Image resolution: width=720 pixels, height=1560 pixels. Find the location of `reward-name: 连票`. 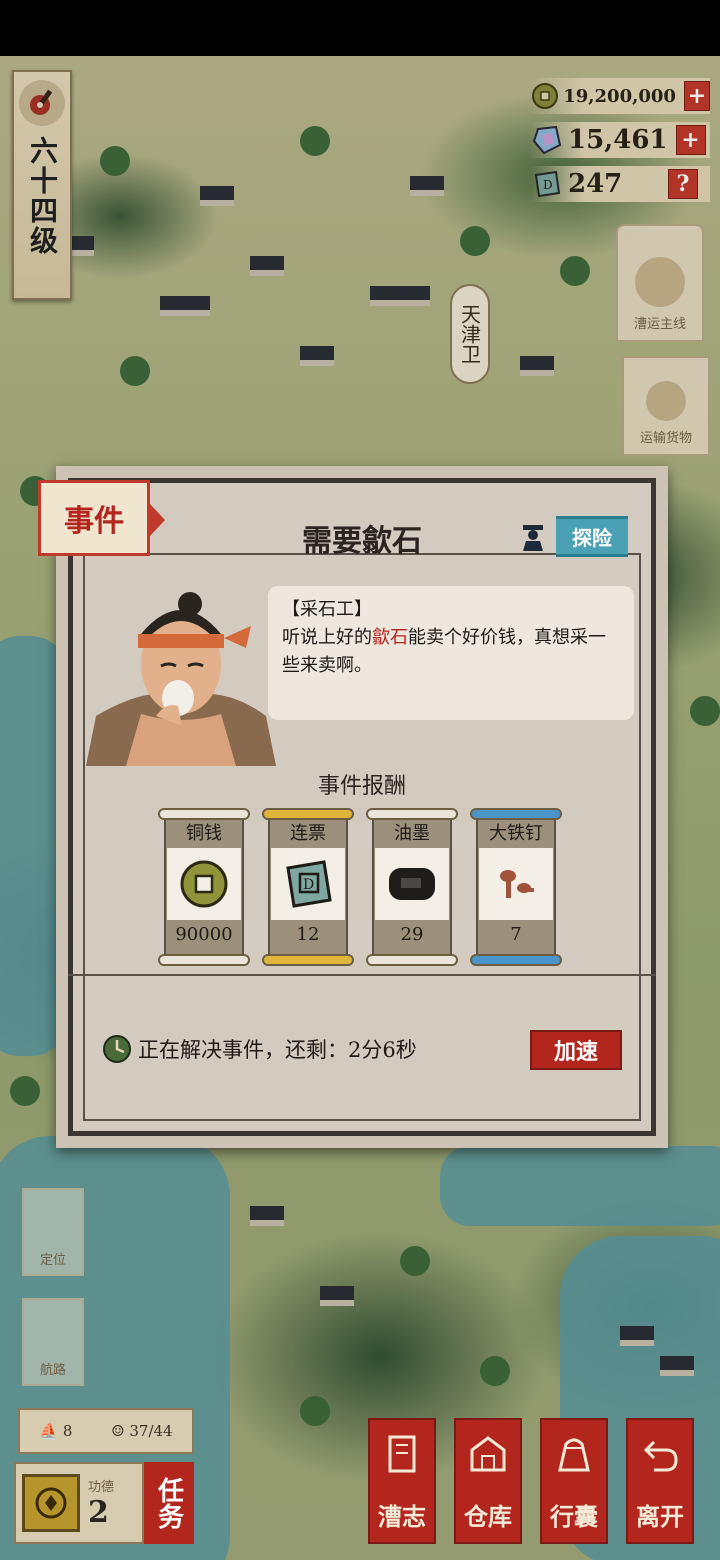

reward-name: 连票 is located at coordinates (308, 833).